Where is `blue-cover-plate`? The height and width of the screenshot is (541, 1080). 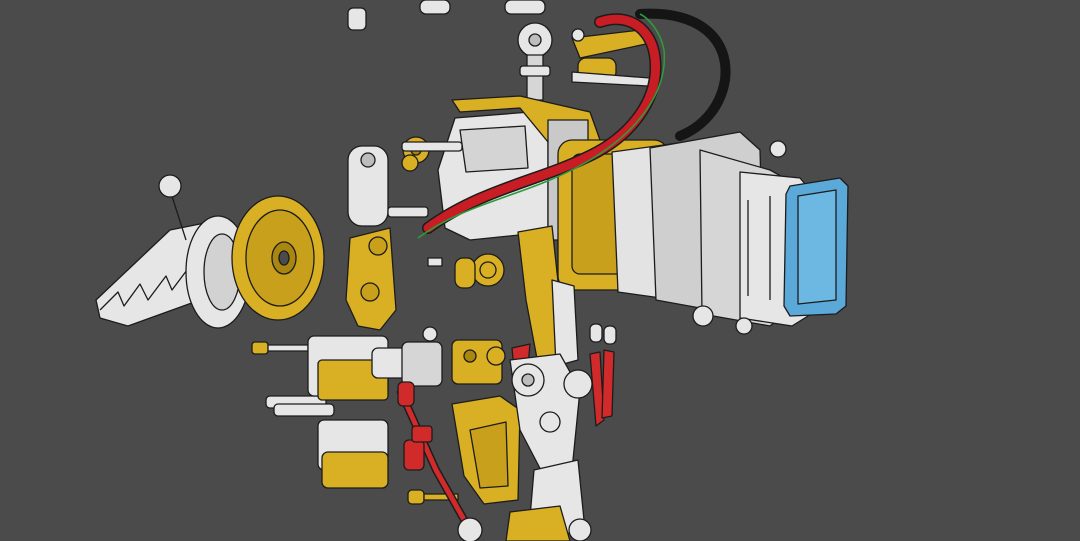
blue-cover-plate is located at coordinates (816, 247).